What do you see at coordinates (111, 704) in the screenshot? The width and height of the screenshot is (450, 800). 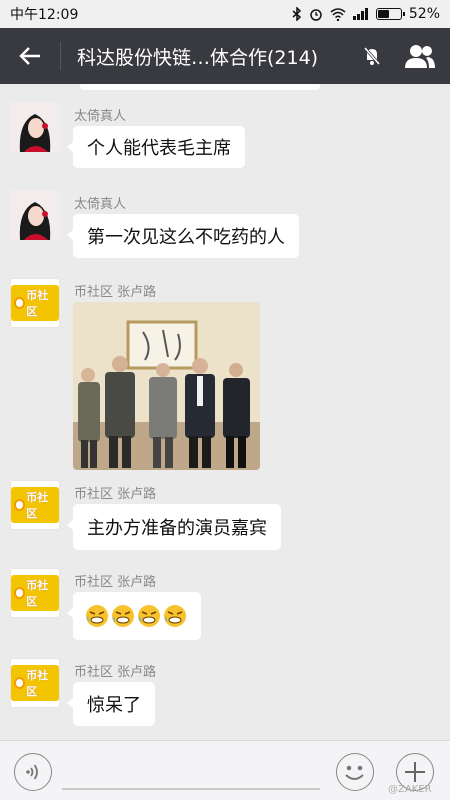 I see `message-bubble: 惊呆了` at bounding box center [111, 704].